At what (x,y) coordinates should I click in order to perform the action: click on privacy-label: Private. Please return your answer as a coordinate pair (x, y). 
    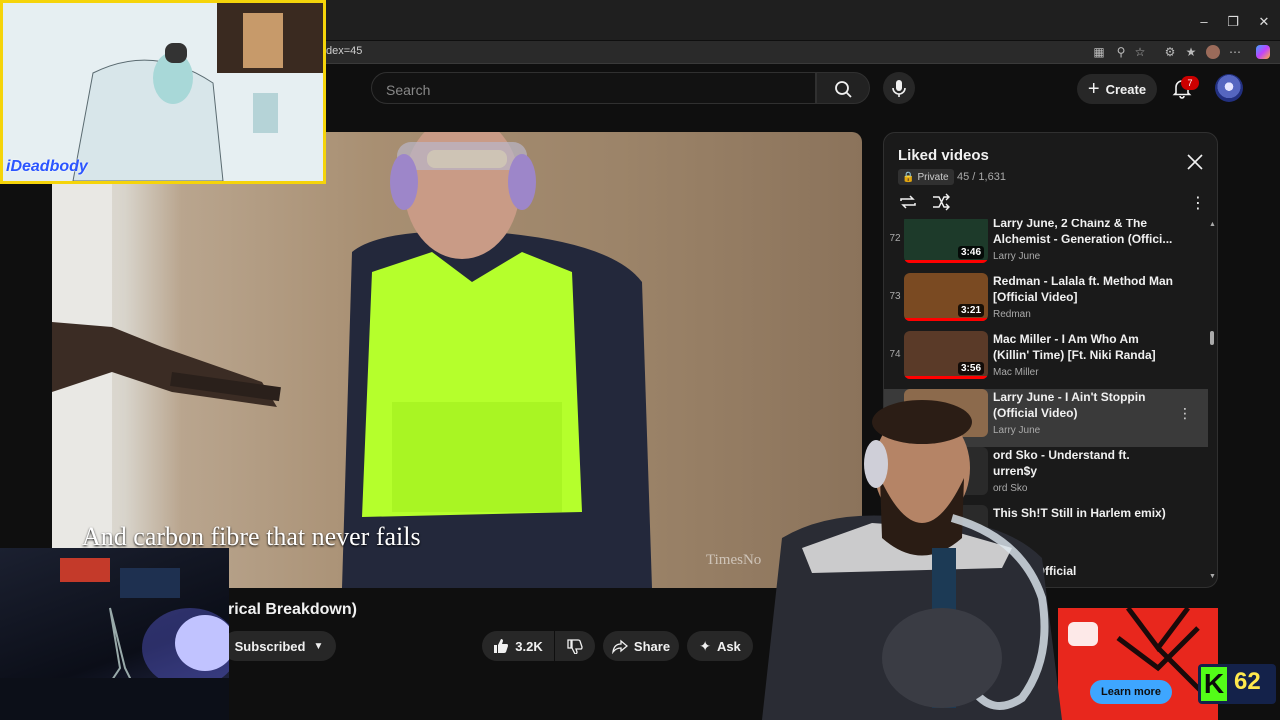
    Looking at the image, I should click on (933, 177).